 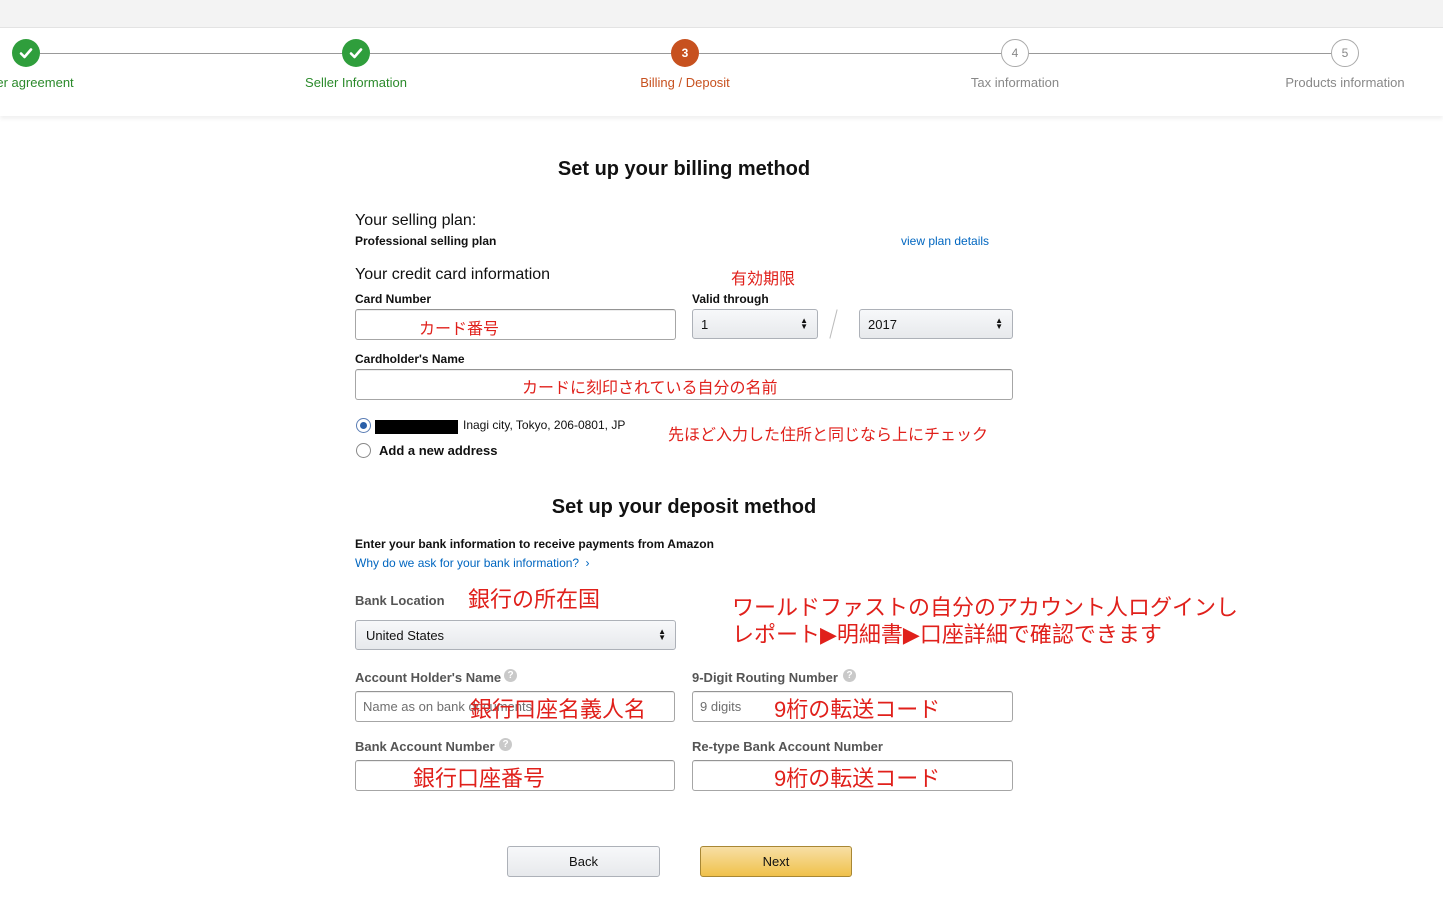 I want to click on expiry-year-select: 2017 ▲ ▼, so click(x=936, y=324).